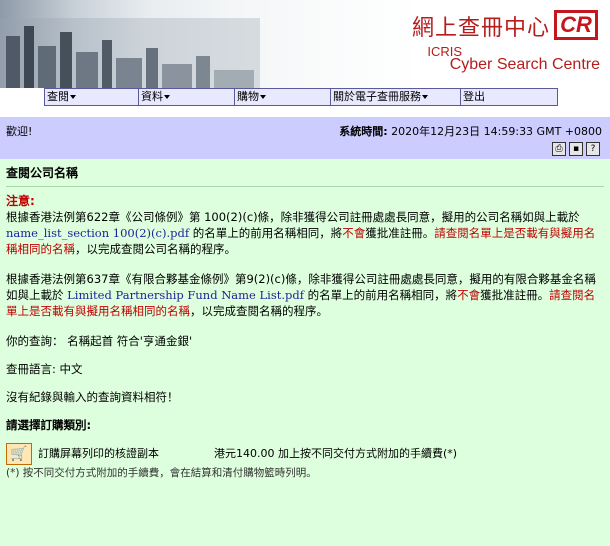  Describe the element at coordinates (524, 64) in the screenshot. I see `logo-subtitle: Cyber Search Centre` at that location.